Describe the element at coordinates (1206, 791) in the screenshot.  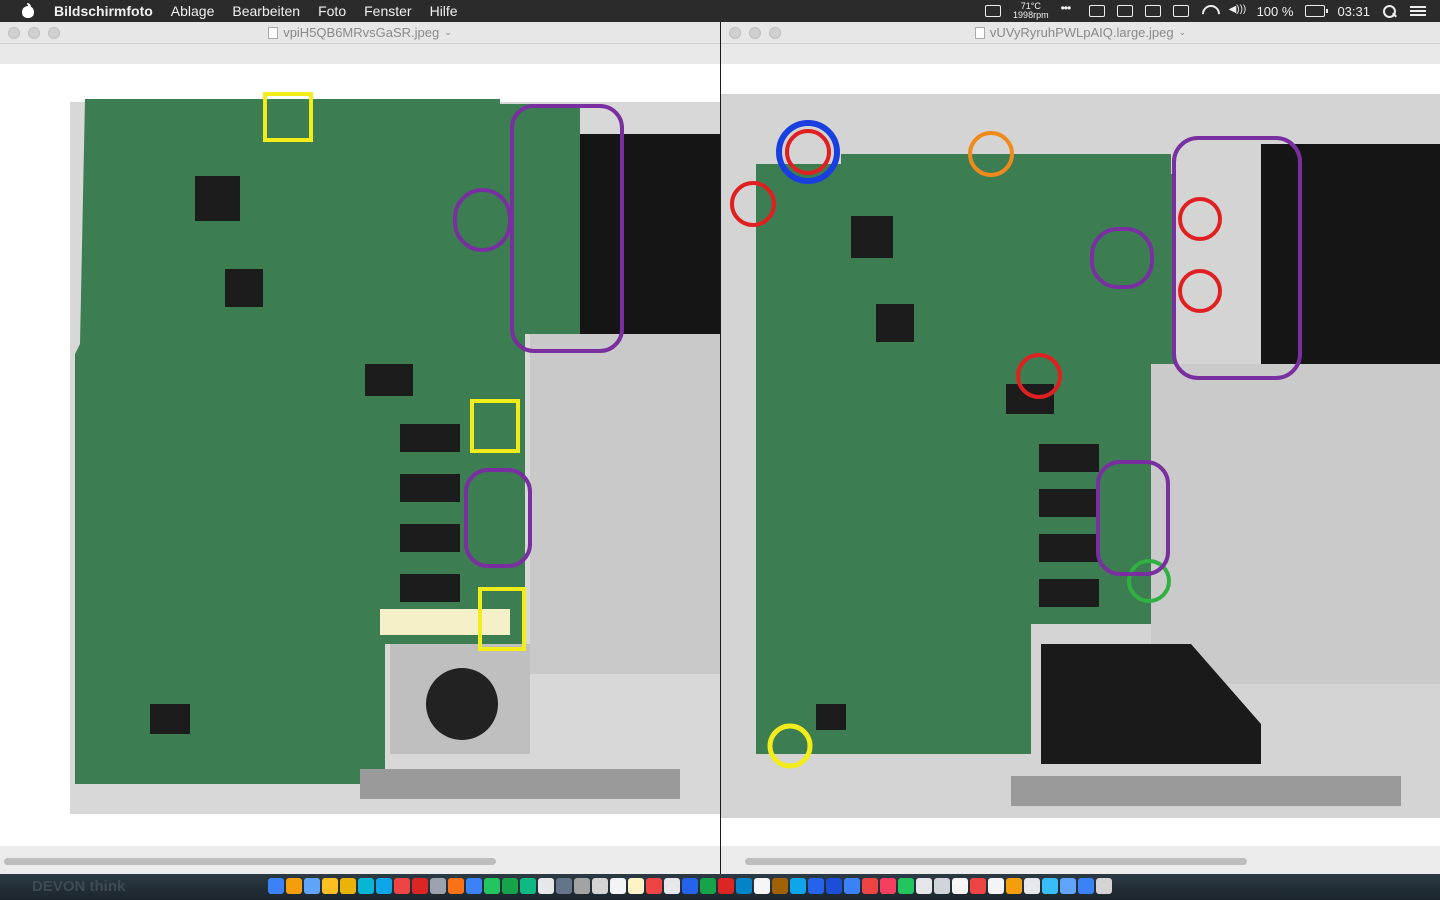
I see `heatsink` at that location.